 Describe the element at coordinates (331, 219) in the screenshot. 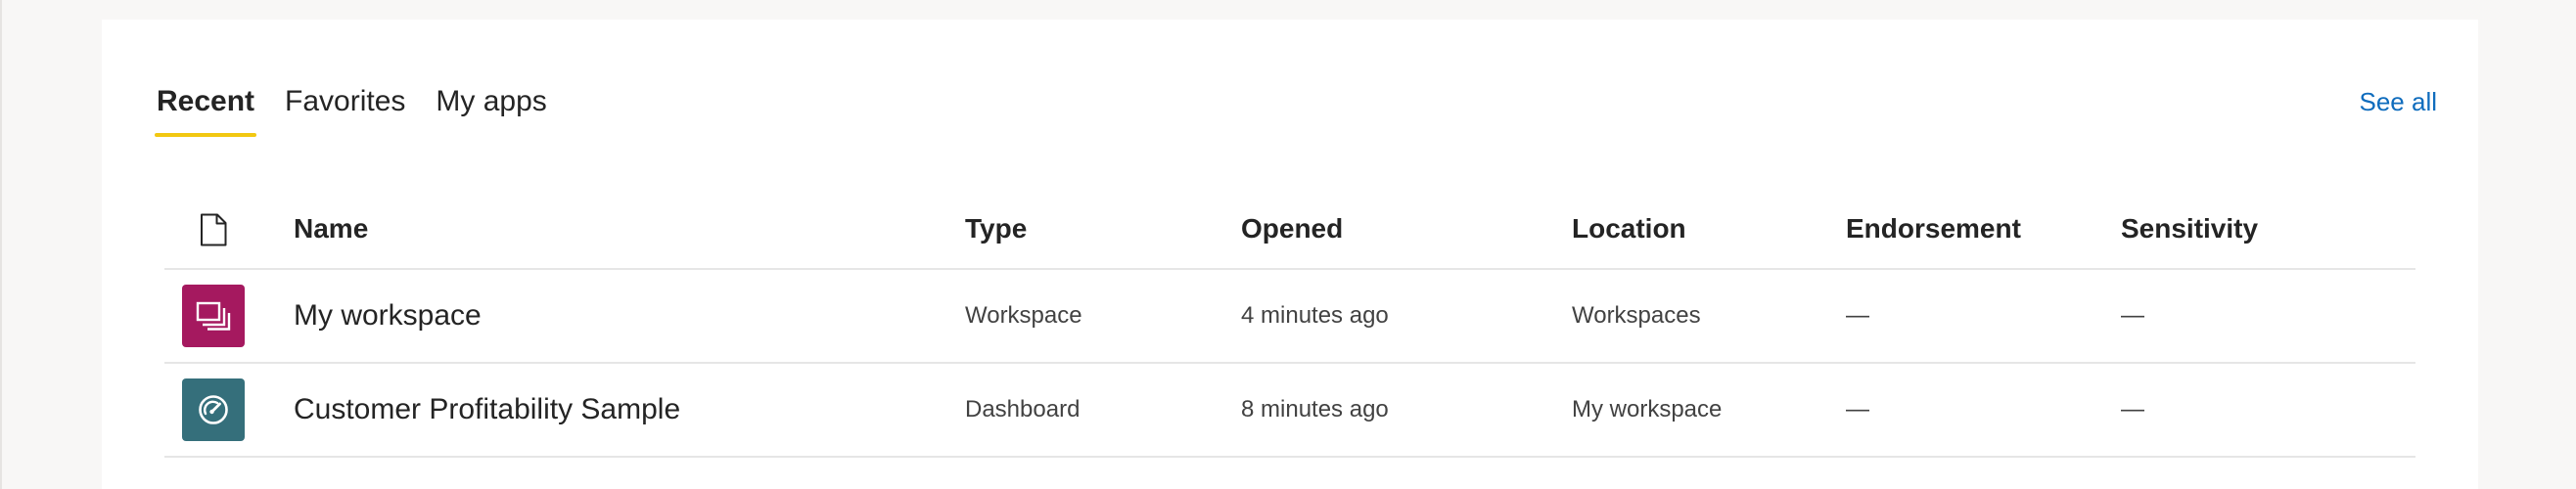

I see `column-header-name: Name` at that location.